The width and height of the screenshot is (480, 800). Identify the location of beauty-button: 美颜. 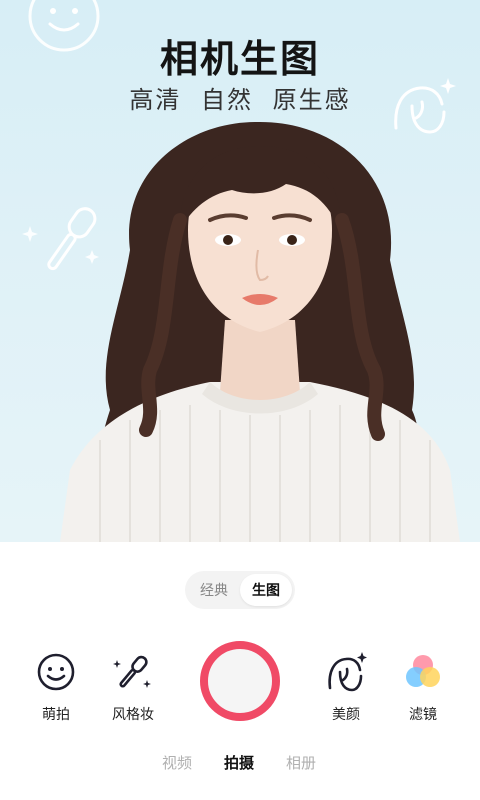
(346, 687).